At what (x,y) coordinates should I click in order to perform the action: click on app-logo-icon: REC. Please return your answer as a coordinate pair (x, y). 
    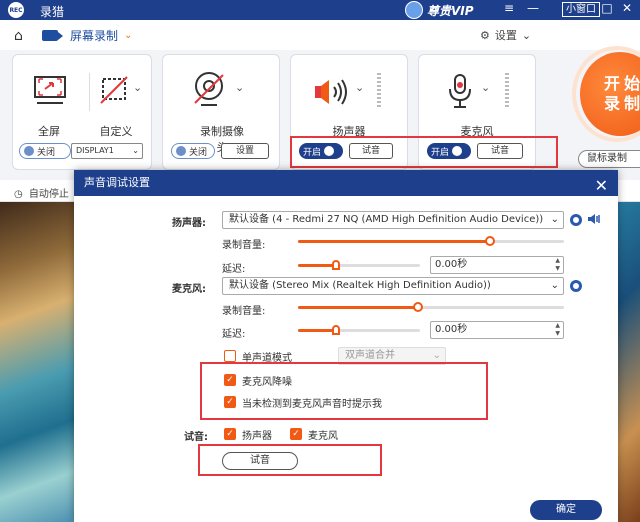
    Looking at the image, I should click on (16, 10).